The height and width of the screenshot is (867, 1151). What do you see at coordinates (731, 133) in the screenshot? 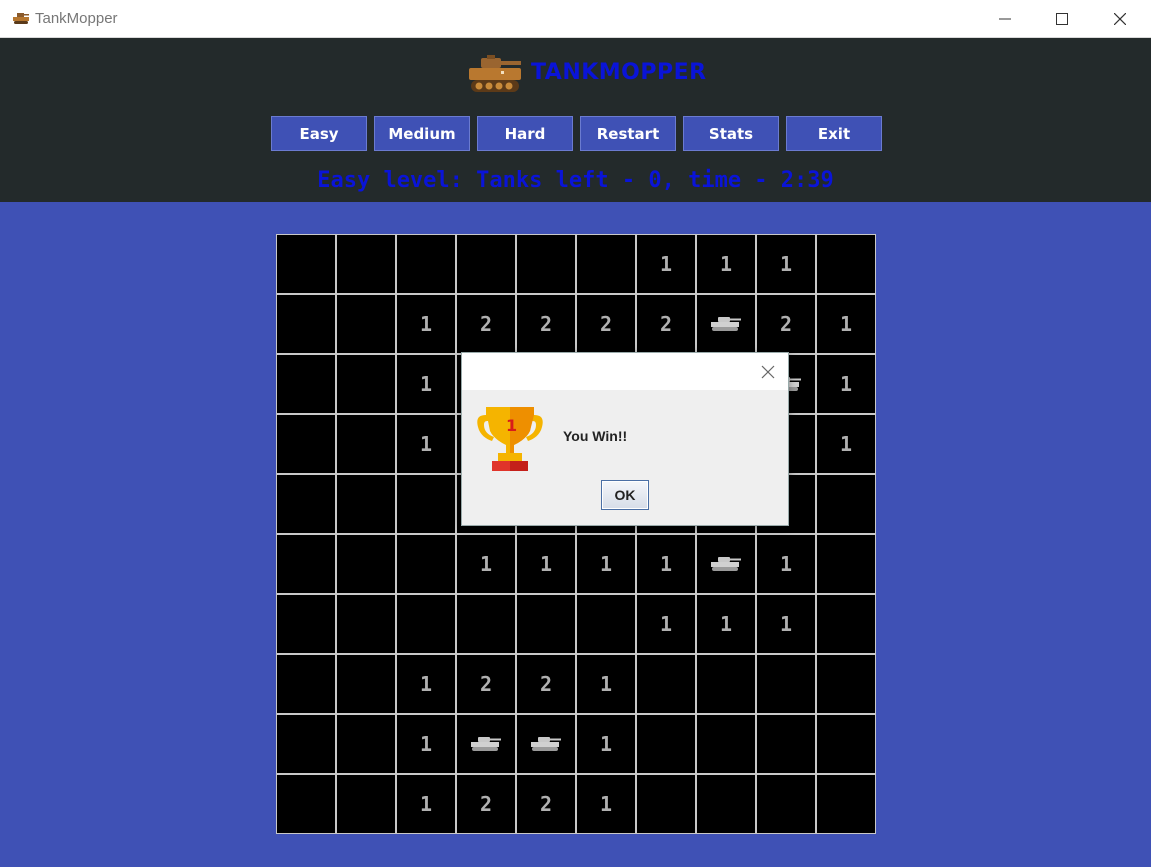
I see `stats-button: Stats` at bounding box center [731, 133].